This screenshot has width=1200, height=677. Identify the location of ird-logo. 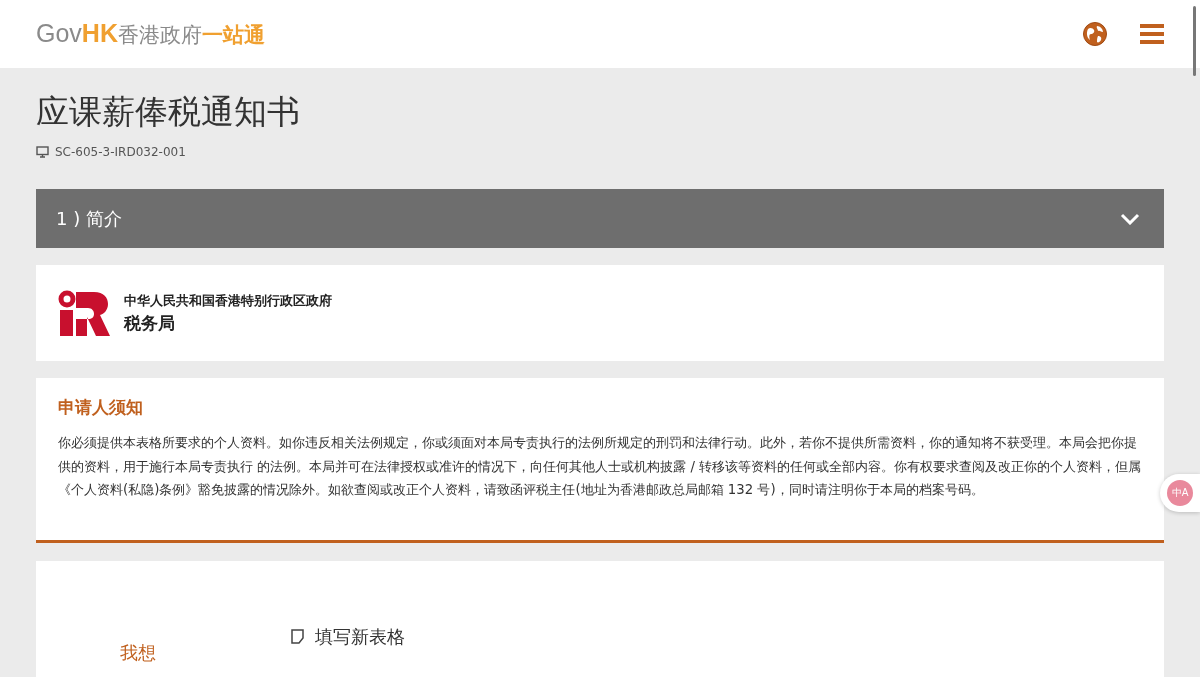
(84, 313).